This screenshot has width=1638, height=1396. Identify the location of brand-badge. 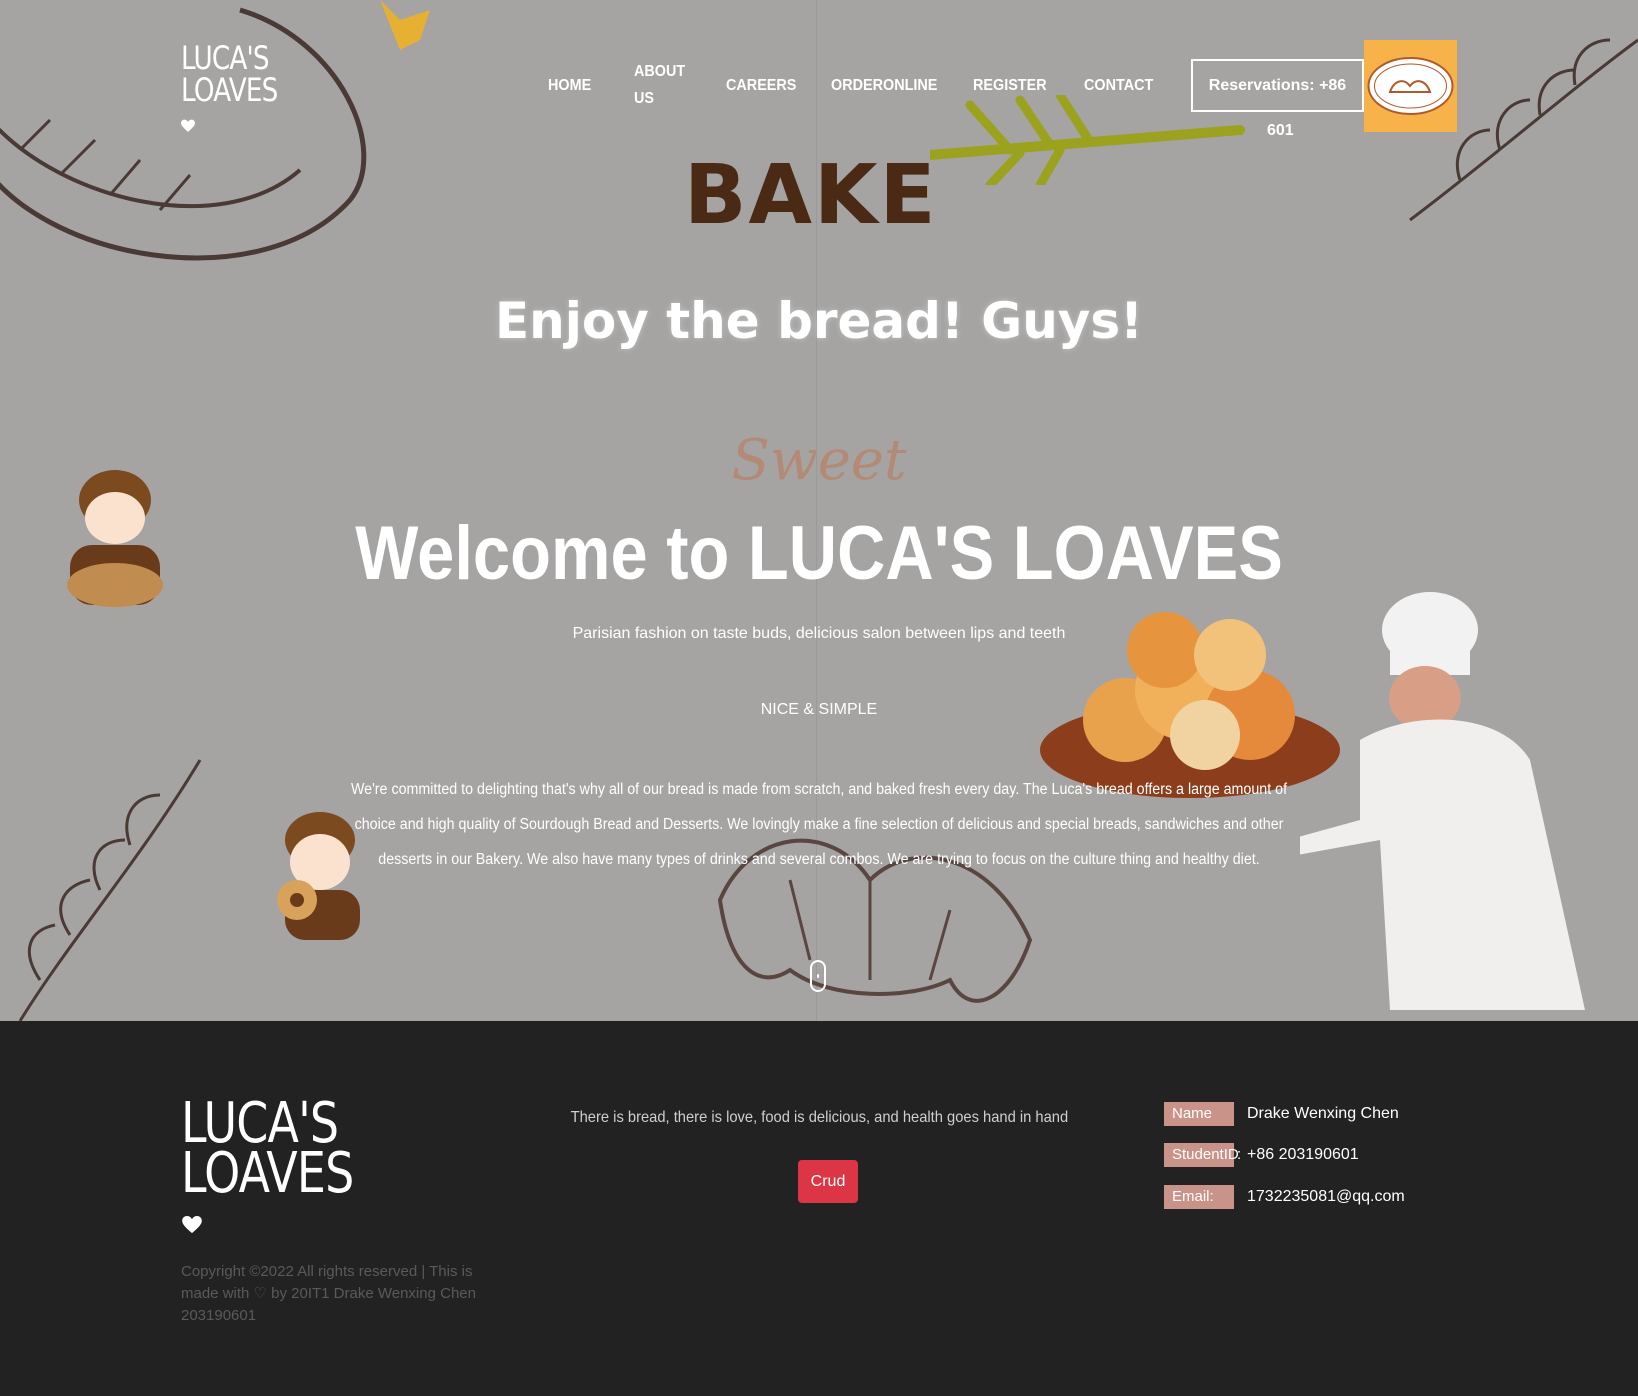
(1410, 86).